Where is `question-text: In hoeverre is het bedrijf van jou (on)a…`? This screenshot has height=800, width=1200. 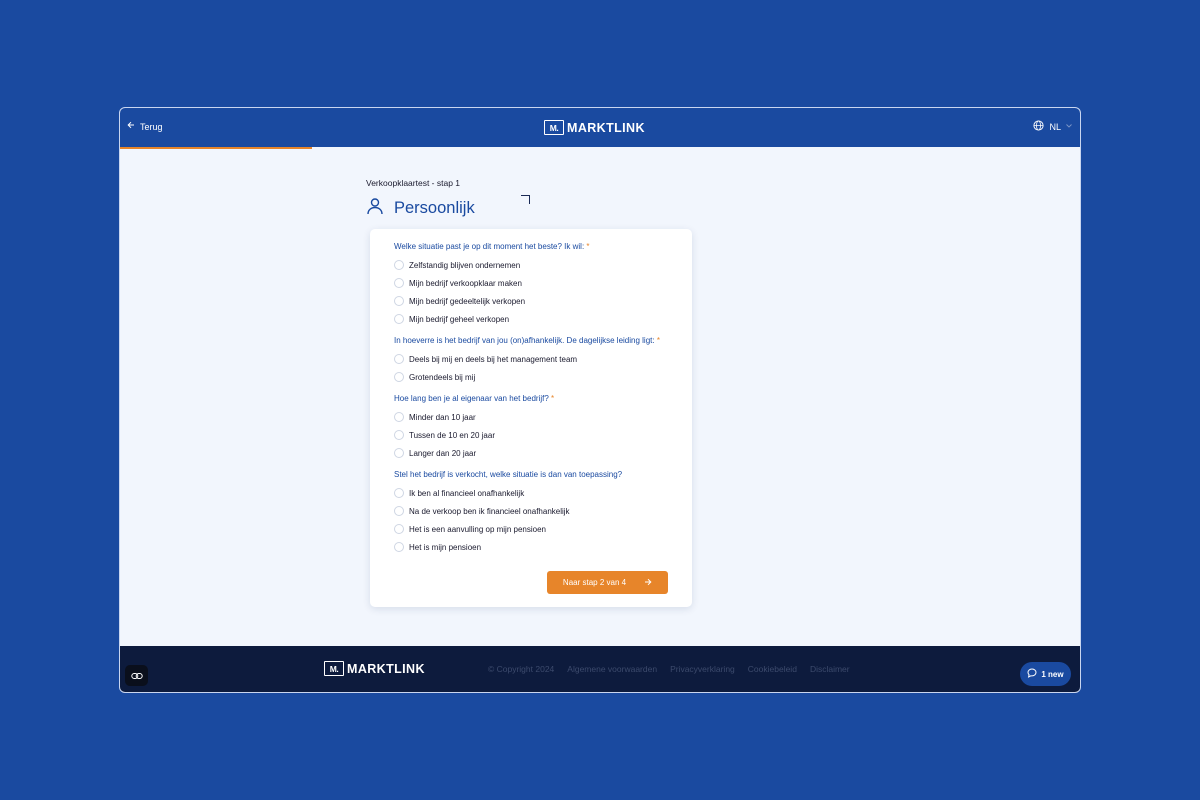
question-text: In hoeverre is het bedrijf van jou (on)a… is located at coordinates (524, 340).